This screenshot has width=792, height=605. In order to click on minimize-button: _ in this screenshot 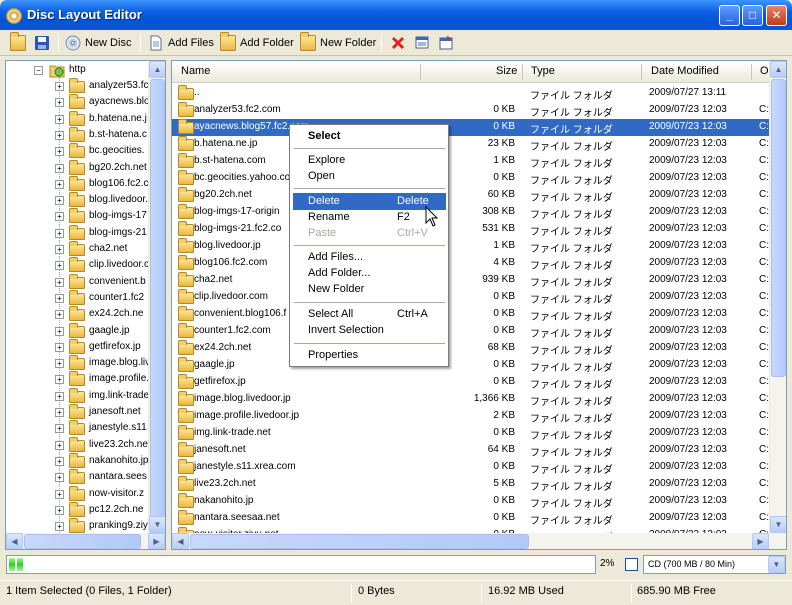, I will do `click(729, 15)`.